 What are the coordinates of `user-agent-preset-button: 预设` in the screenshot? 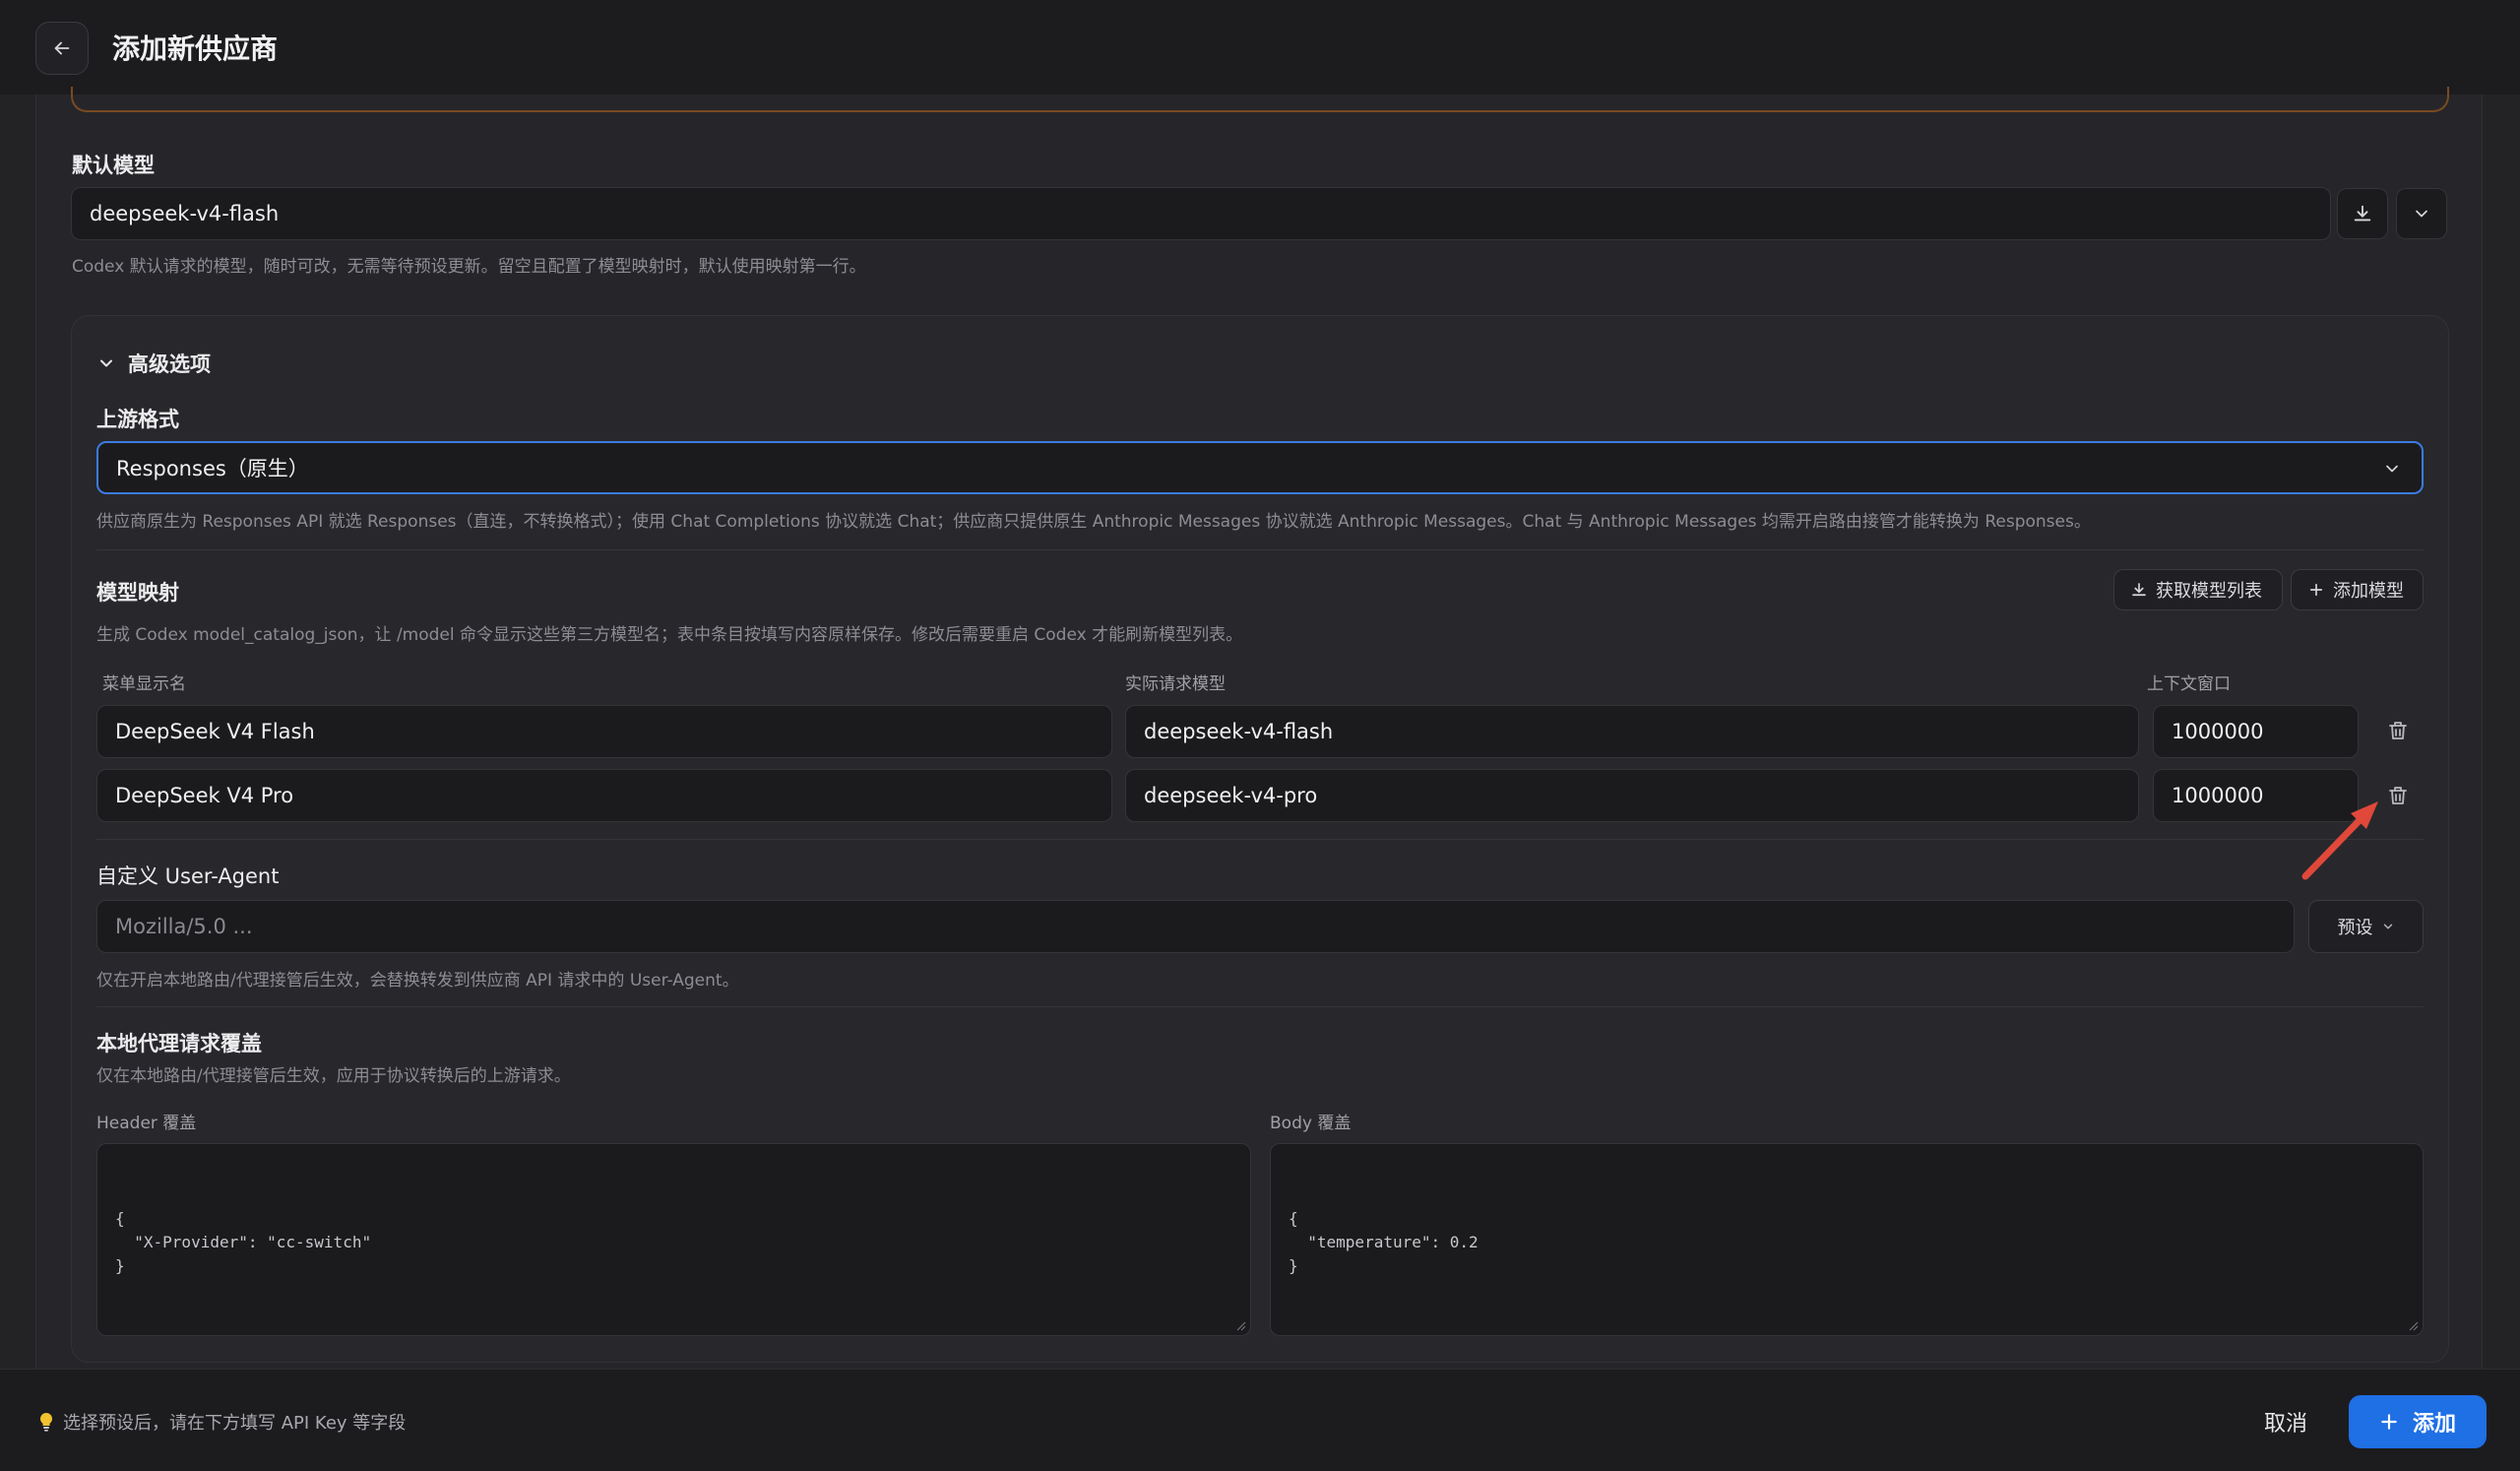 It's located at (2366, 926).